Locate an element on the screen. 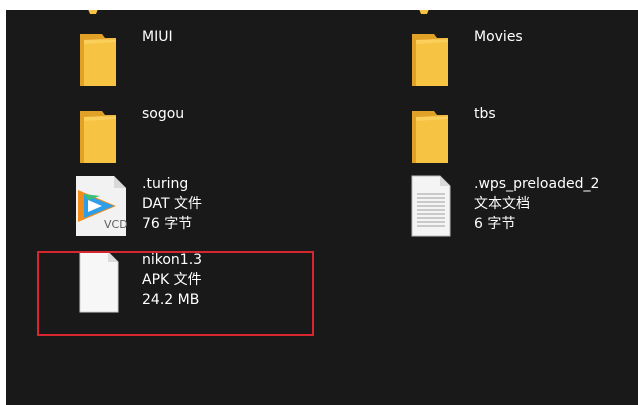 The width and height of the screenshot is (638, 405). file-item-sogou: sogou is located at coordinates (199, 137).